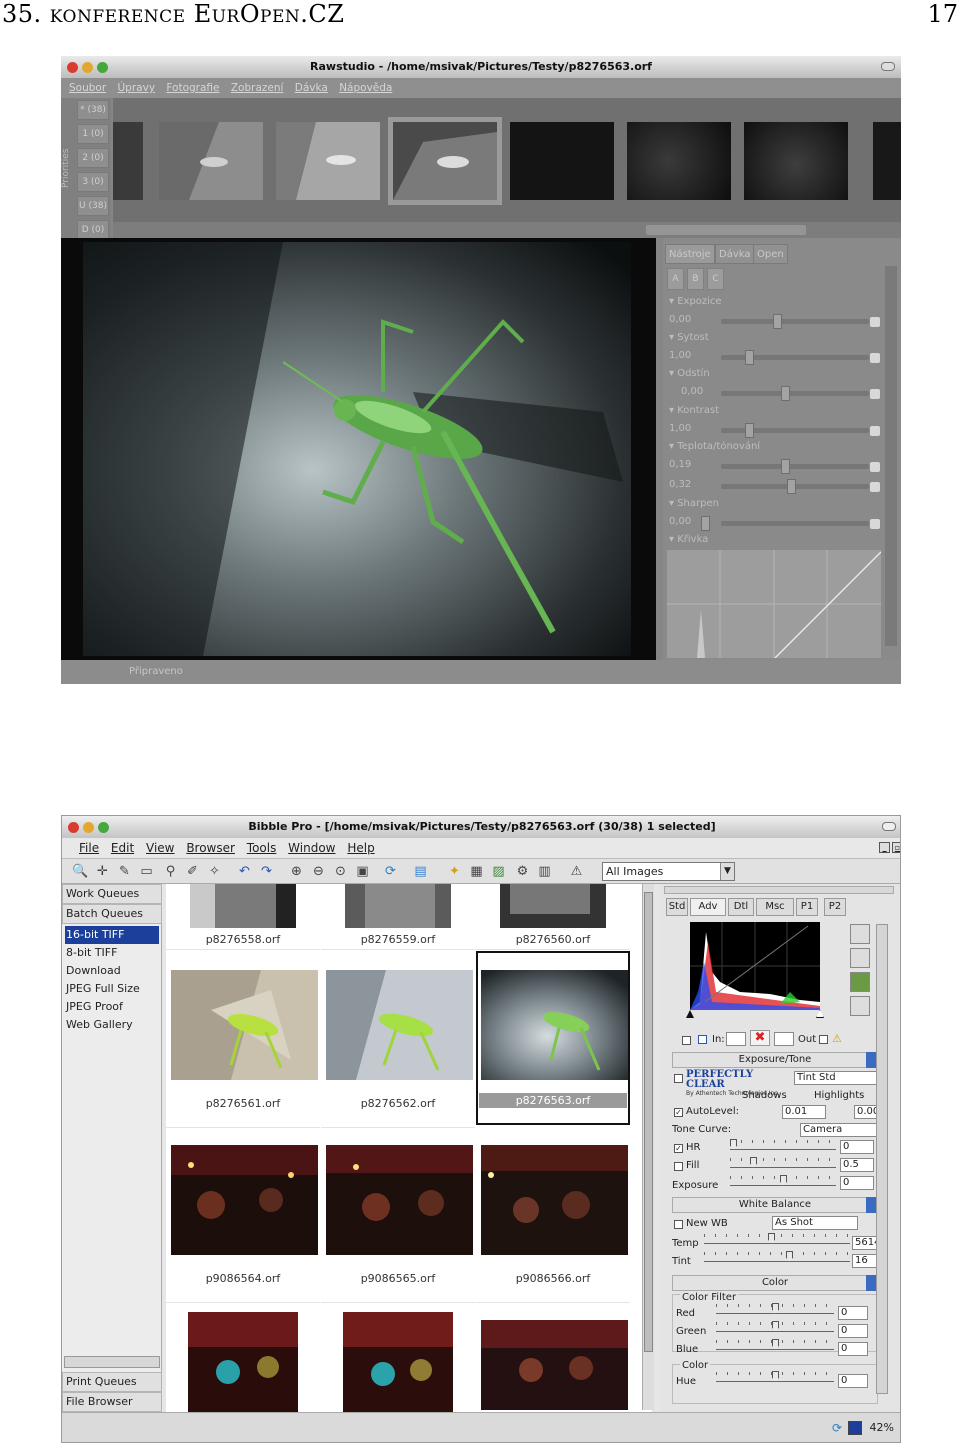 This screenshot has width=960, height=1451. Describe the element at coordinates (262, 848) in the screenshot. I see `menu-tools: Tools` at that location.